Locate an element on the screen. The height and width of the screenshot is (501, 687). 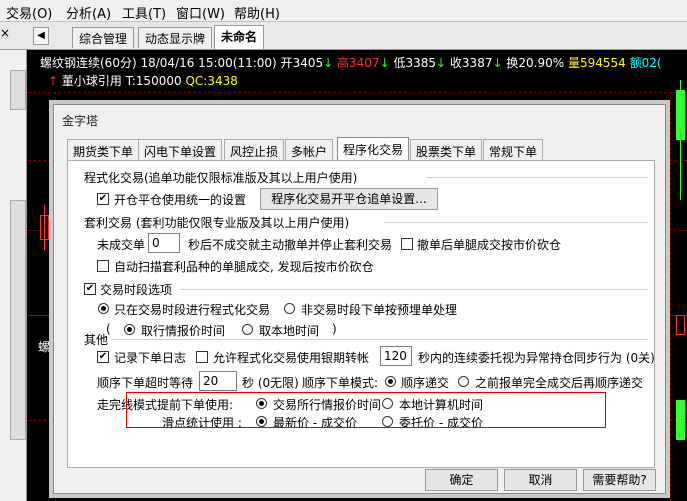
tab-multi-account: 多帐户 is located at coordinates (309, 150).